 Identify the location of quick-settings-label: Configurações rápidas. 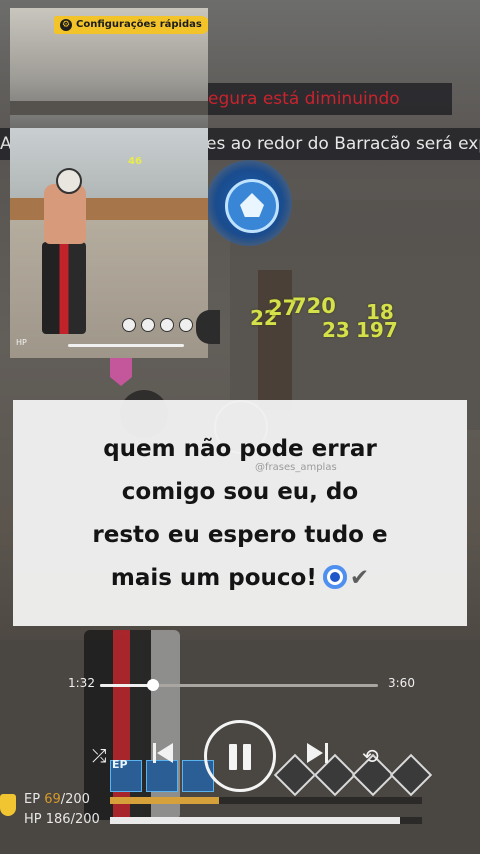
(139, 24).